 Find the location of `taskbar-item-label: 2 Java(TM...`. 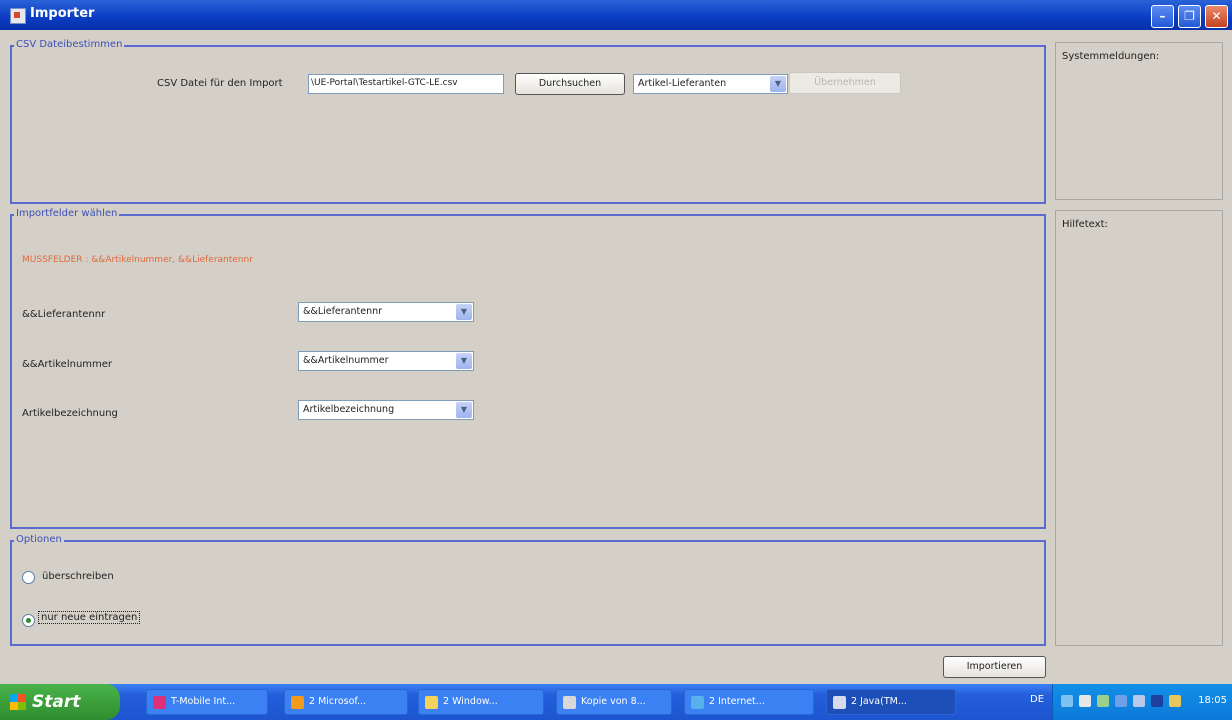

taskbar-item-label: 2 Java(TM... is located at coordinates (879, 701).